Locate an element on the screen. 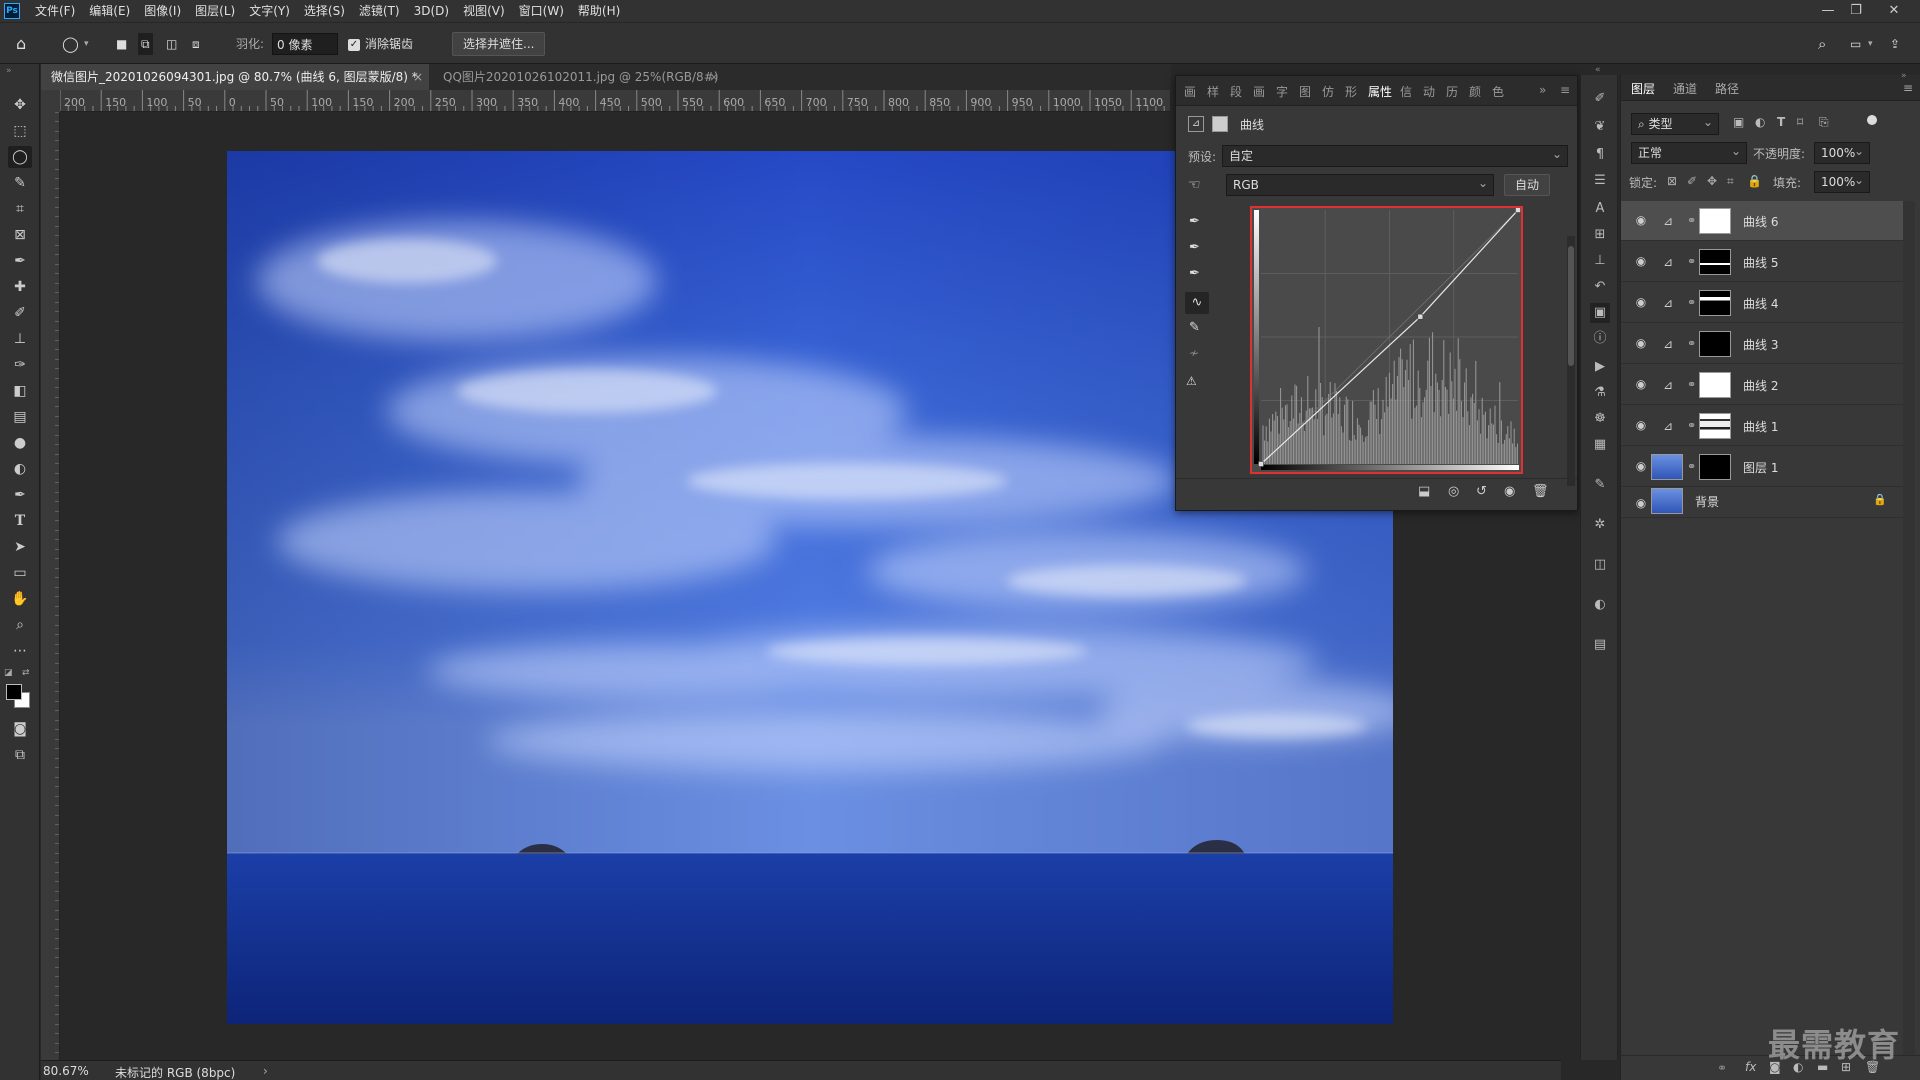 This screenshot has width=1920, height=1080. expand-panels-icon: » is located at coordinates (1542, 90).